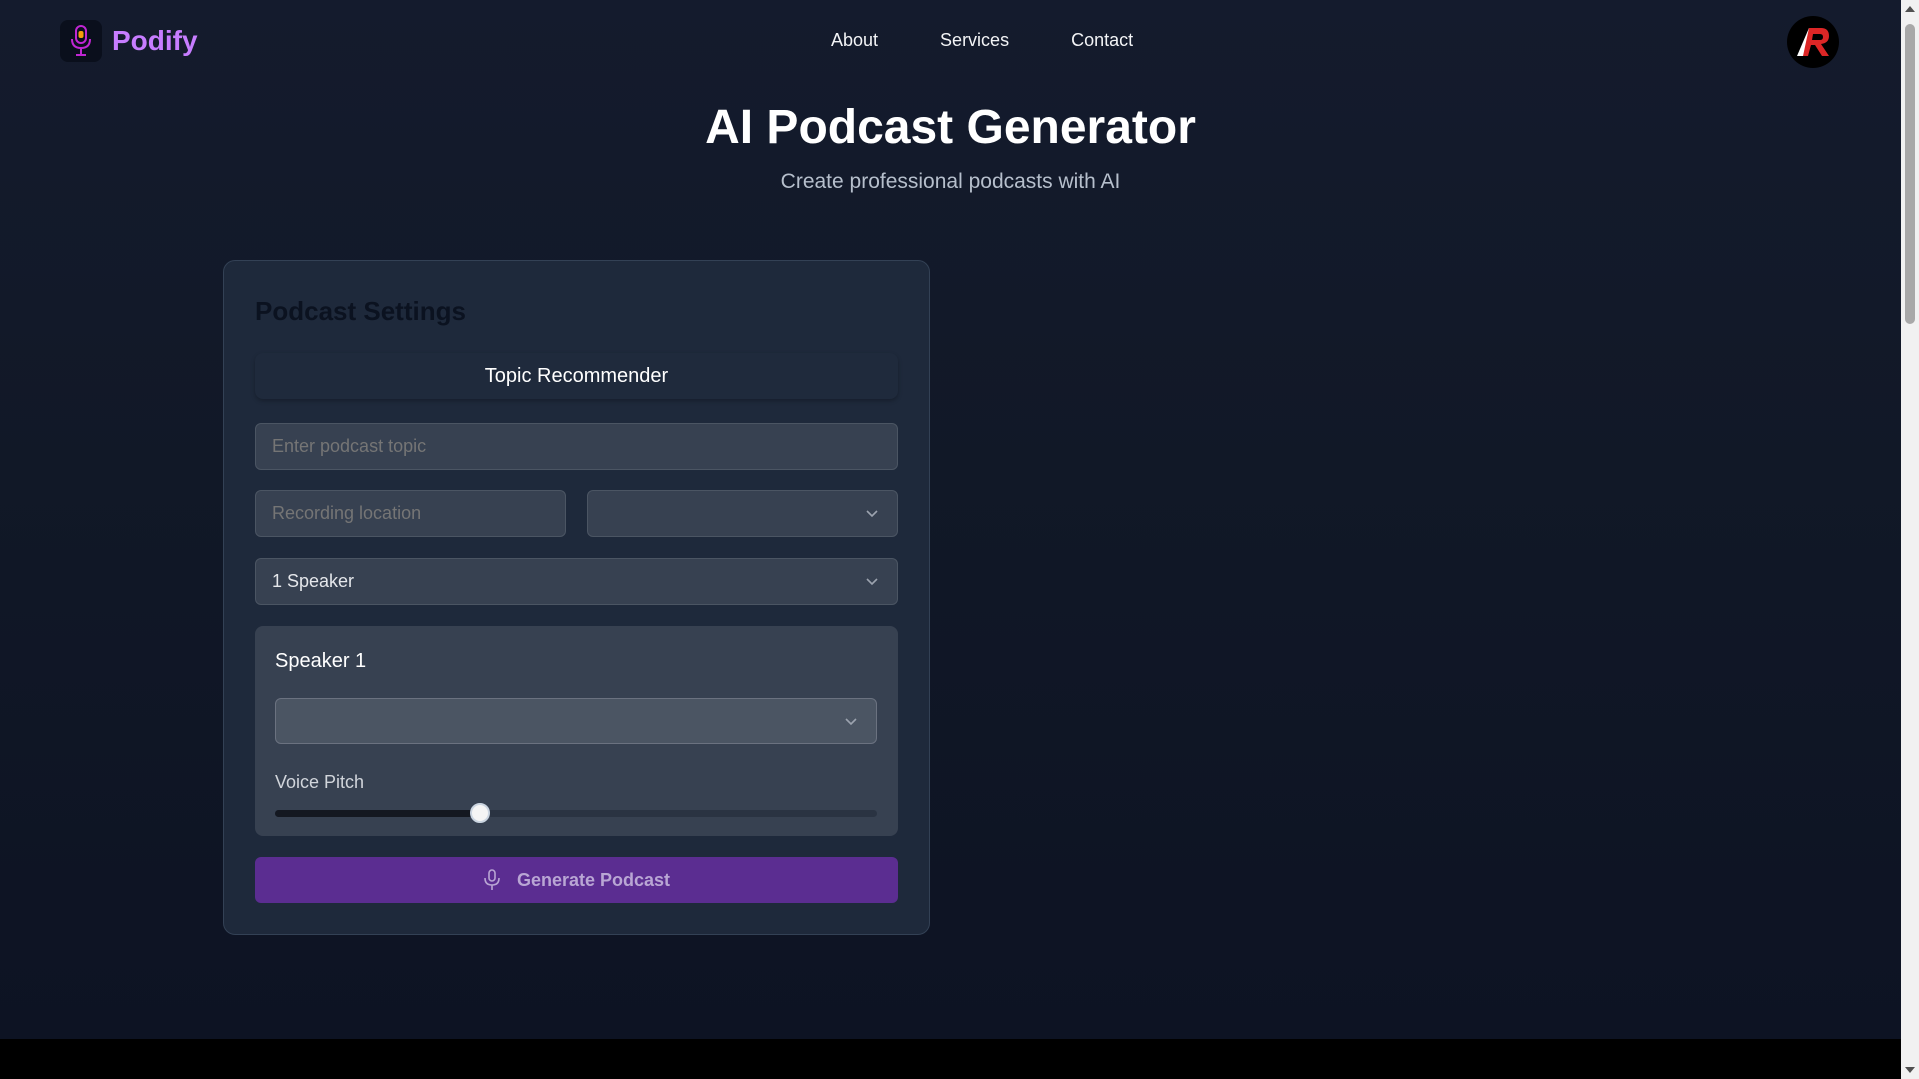  I want to click on slider-fill, so click(377, 813).